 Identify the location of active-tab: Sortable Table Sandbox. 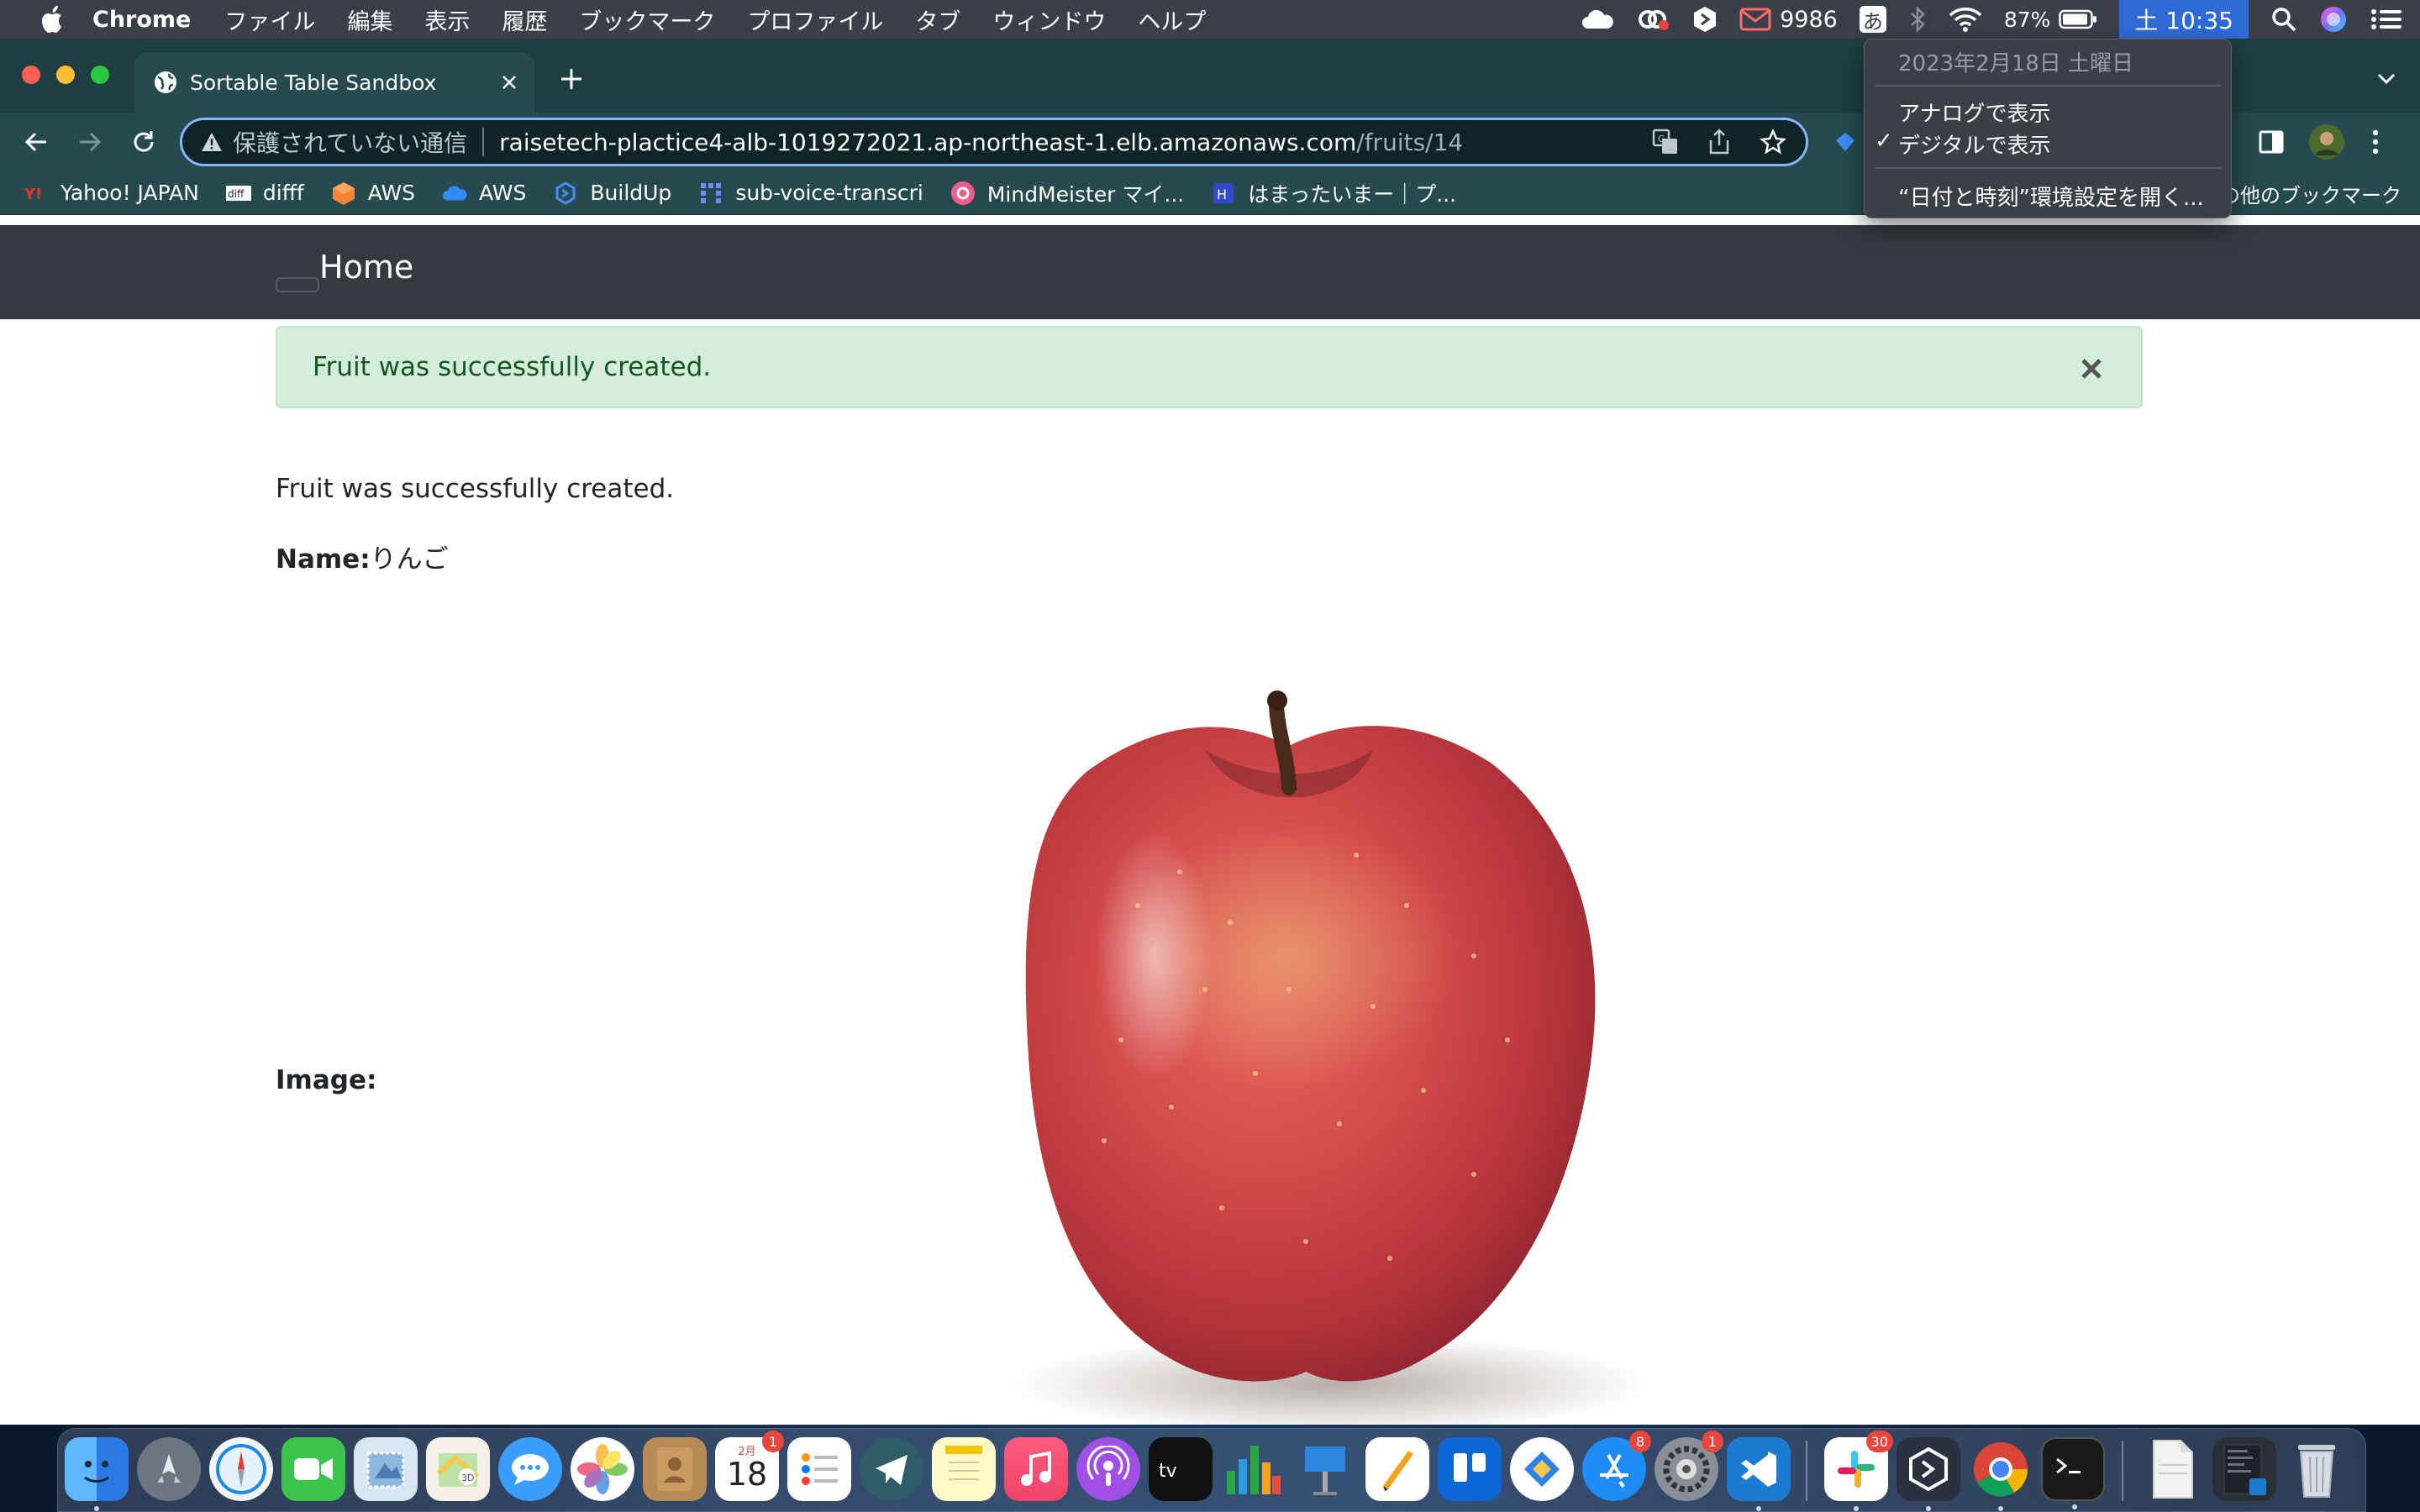
(334, 82).